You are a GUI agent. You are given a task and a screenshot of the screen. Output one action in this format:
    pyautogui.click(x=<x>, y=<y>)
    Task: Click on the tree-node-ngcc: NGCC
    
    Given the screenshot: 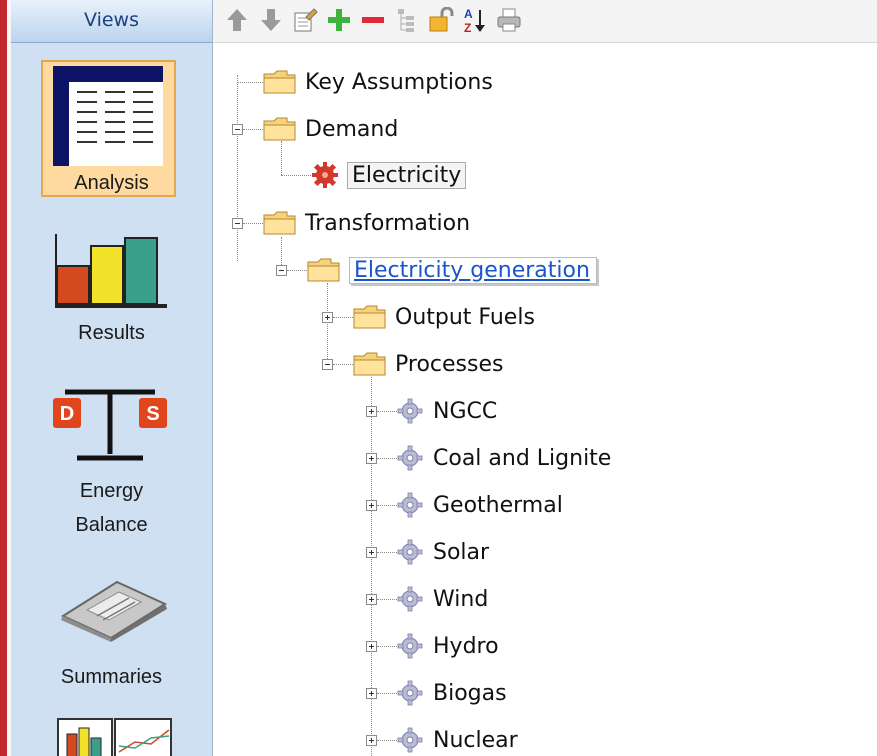 What is the action you would take?
    pyautogui.click(x=447, y=411)
    